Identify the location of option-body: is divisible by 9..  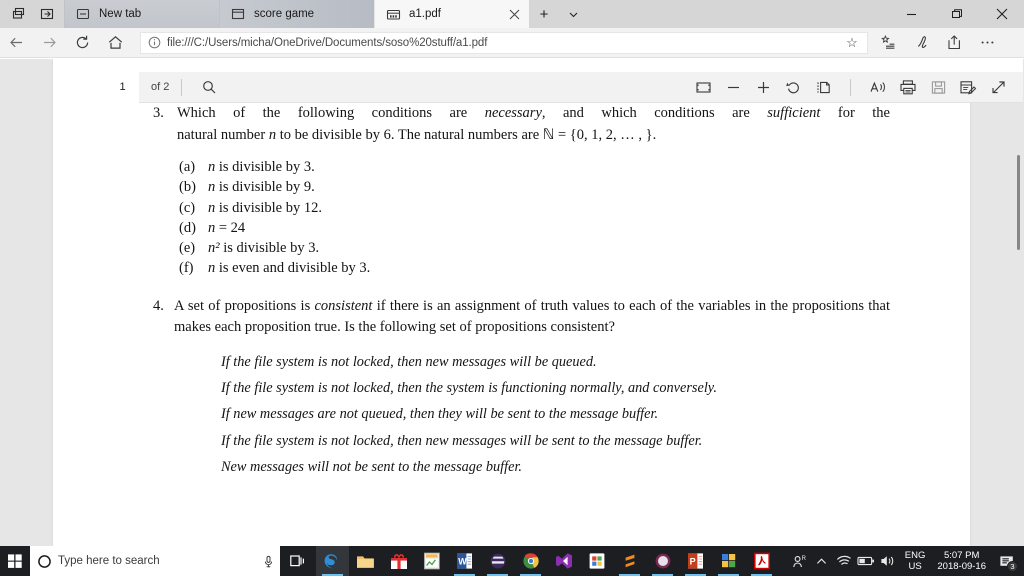
(265, 187).